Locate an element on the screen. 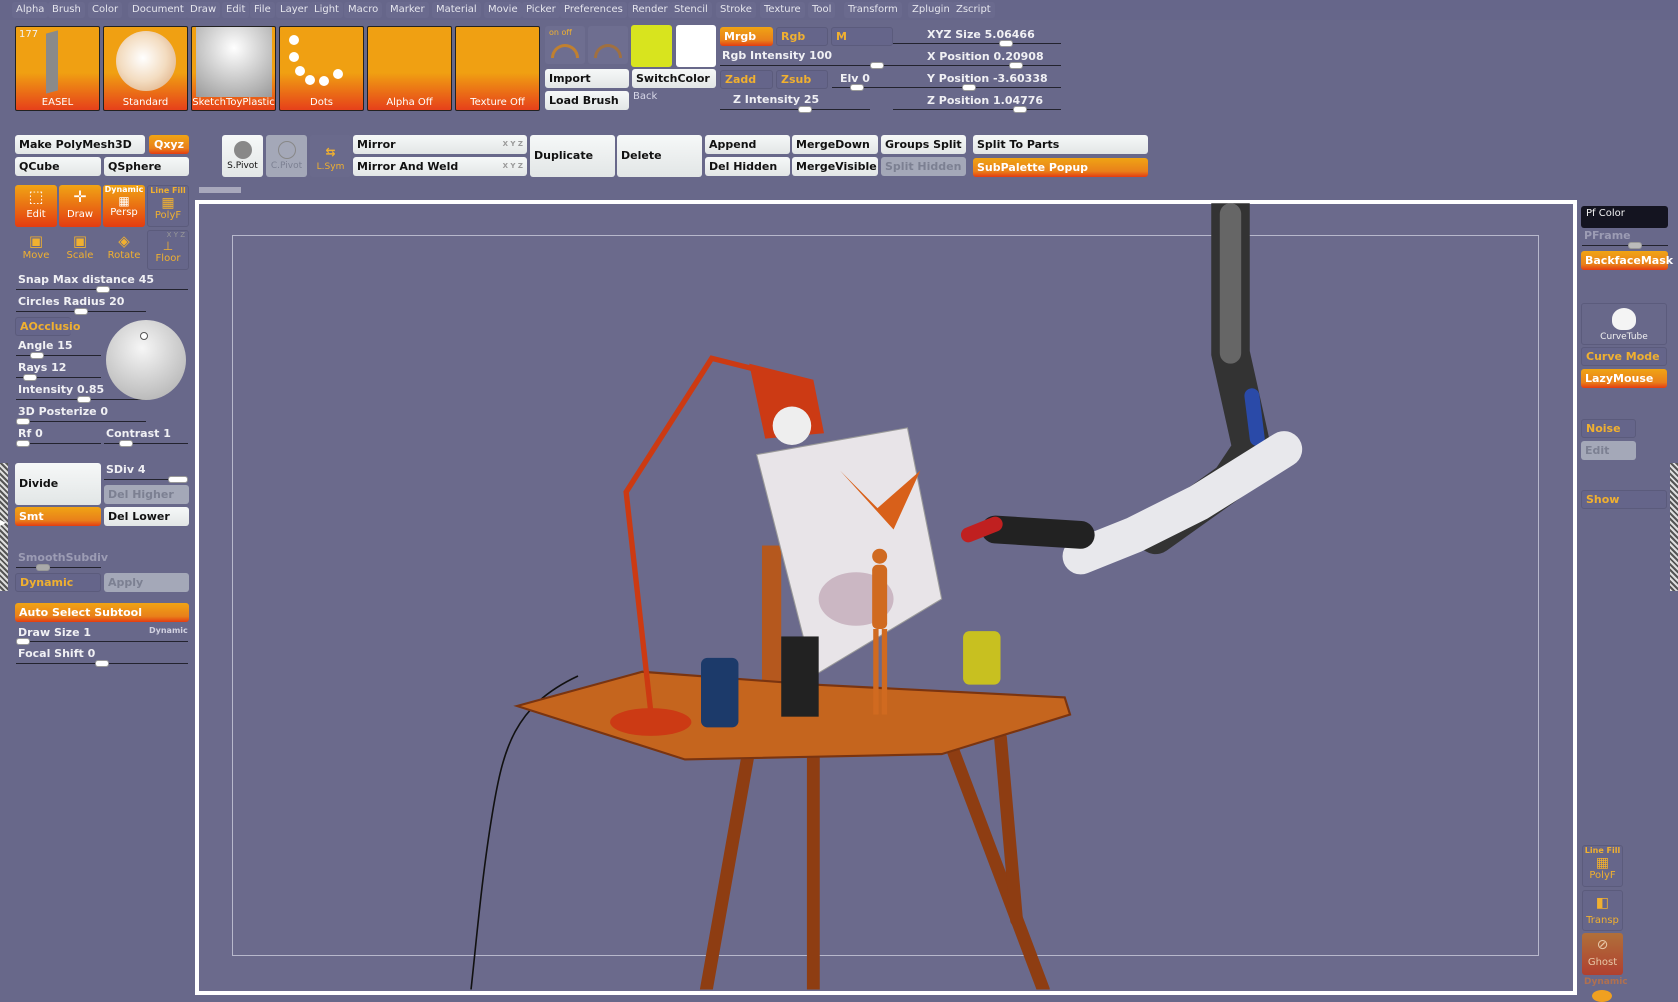  menu-marker: Marker is located at coordinates (407, 10).